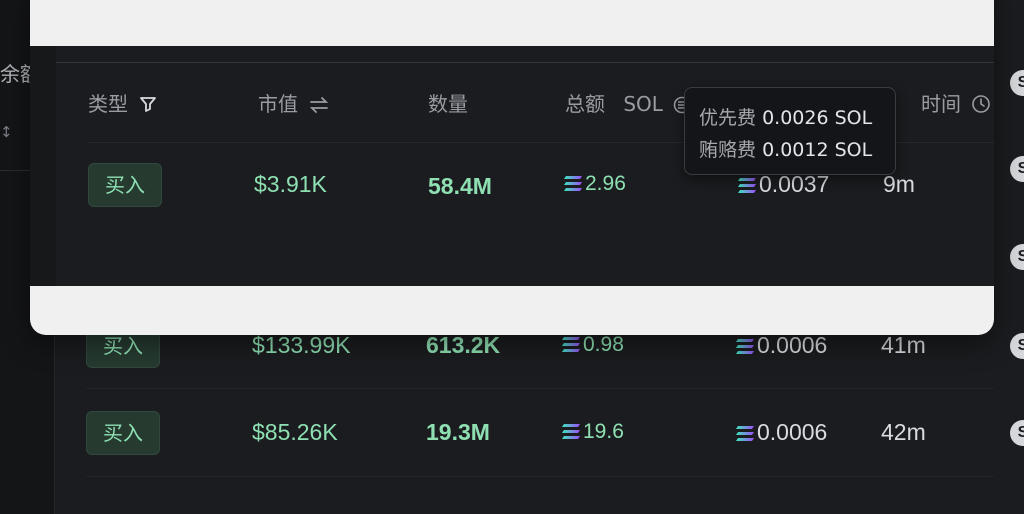 The height and width of the screenshot is (514, 1024). Describe the element at coordinates (525, 62) in the screenshot. I see `modal-divider` at that location.